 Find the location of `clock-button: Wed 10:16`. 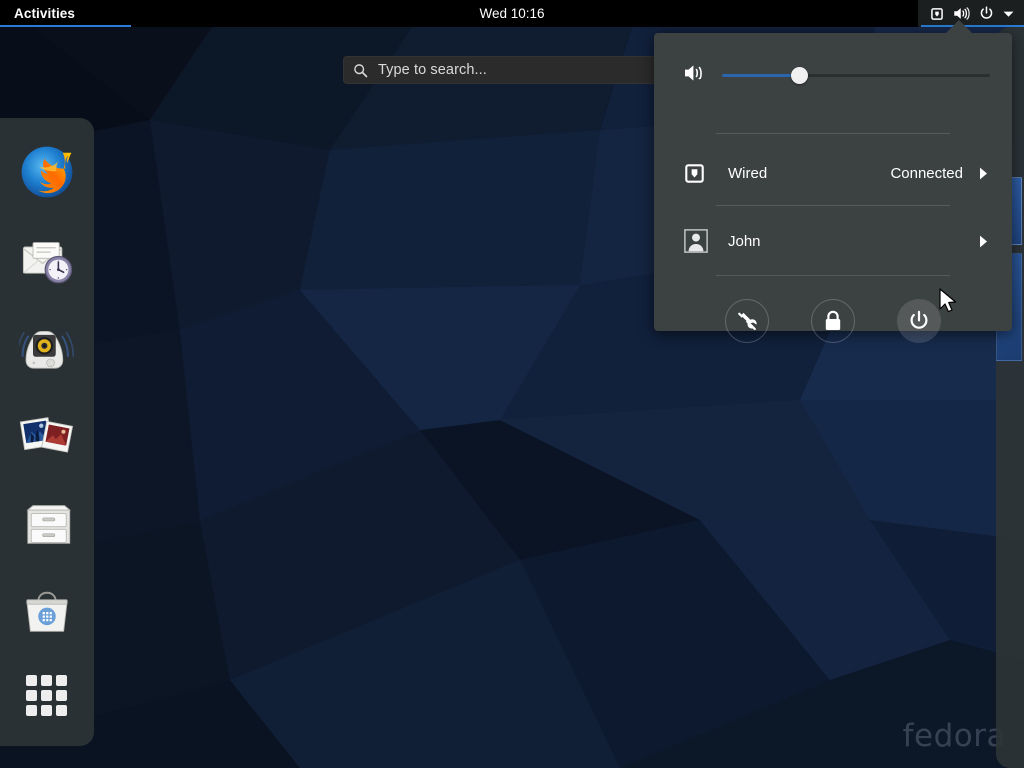

clock-button: Wed 10:16 is located at coordinates (512, 13).